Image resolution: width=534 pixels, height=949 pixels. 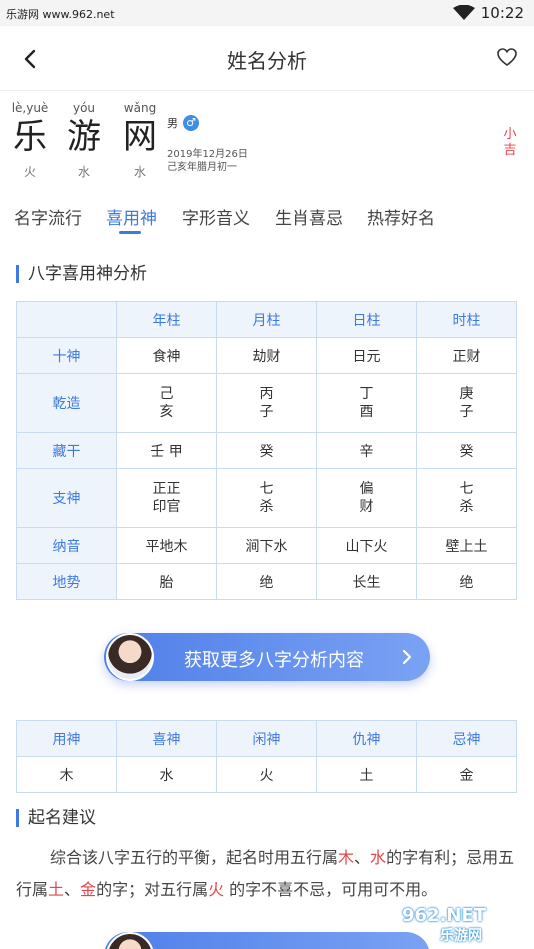 What do you see at coordinates (466, 403) in the screenshot?
I see `table-cell: 庚 子` at bounding box center [466, 403].